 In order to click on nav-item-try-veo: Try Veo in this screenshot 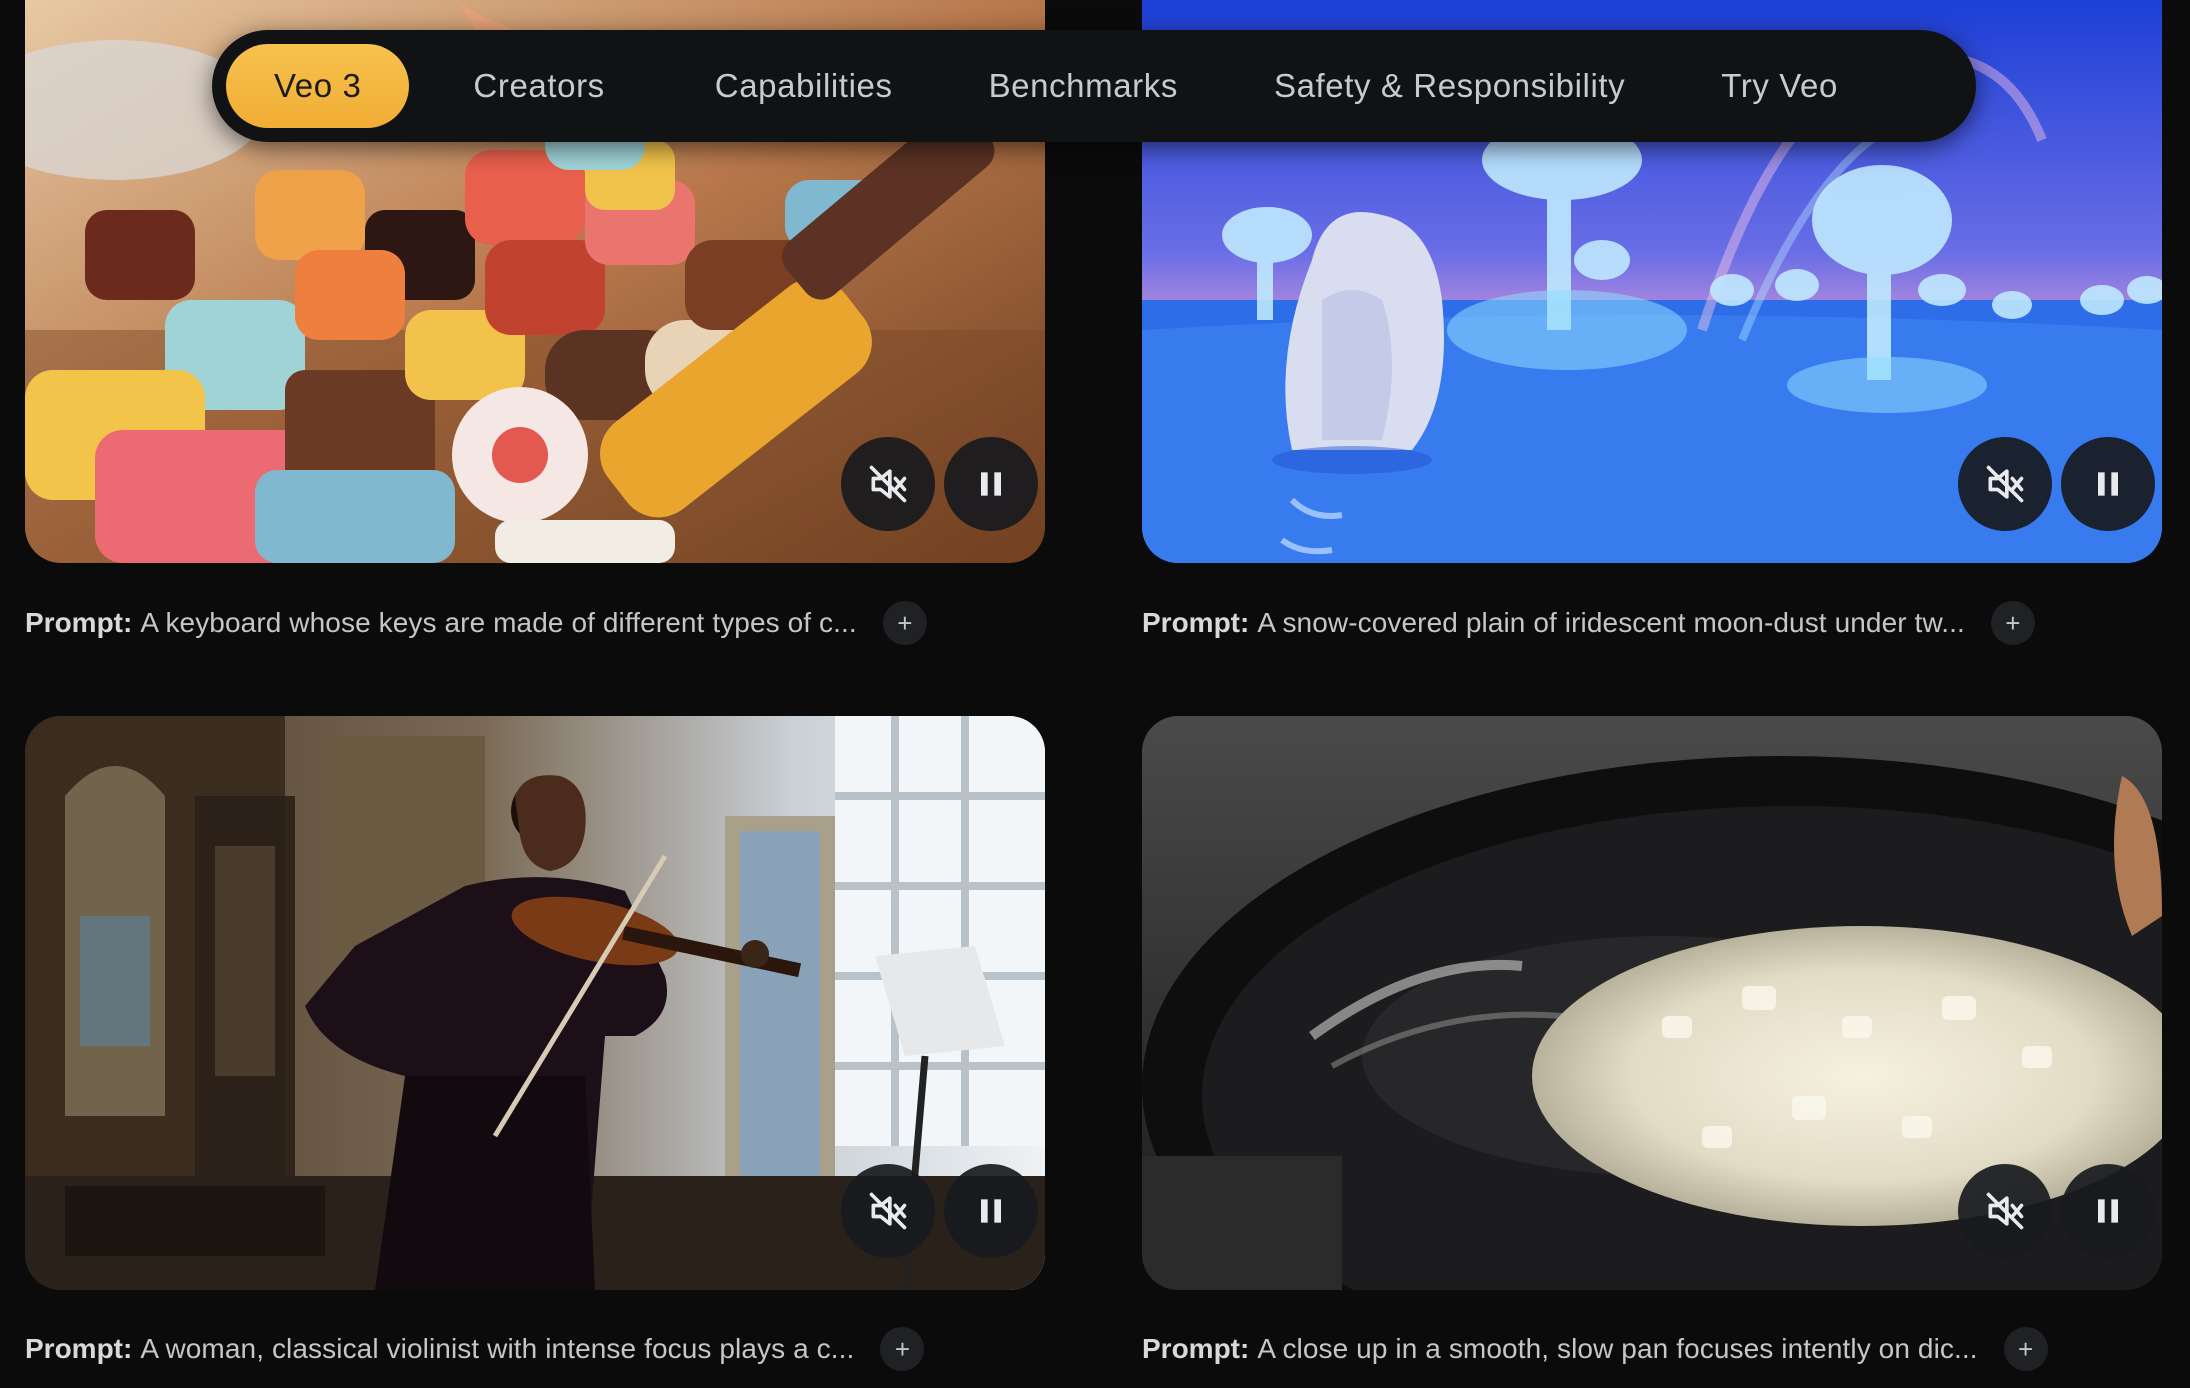, I will do `click(1779, 86)`.